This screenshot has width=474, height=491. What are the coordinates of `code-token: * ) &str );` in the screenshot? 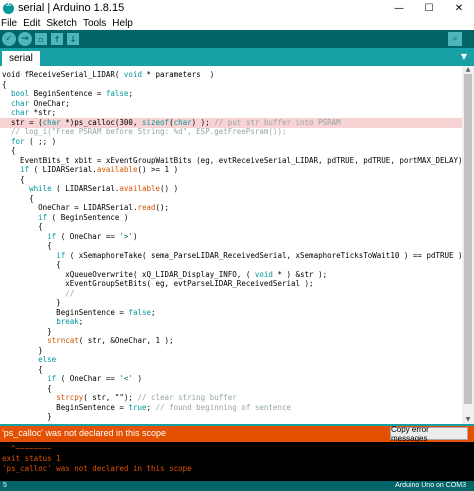 It's located at (300, 274).